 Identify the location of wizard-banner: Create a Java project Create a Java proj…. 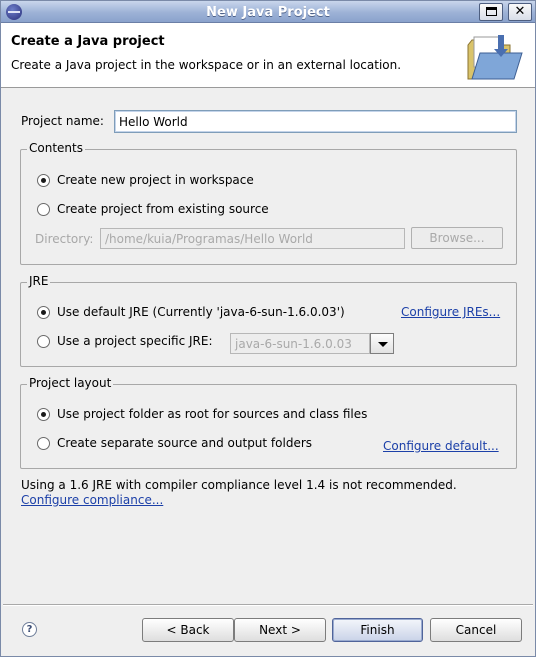
(268, 55).